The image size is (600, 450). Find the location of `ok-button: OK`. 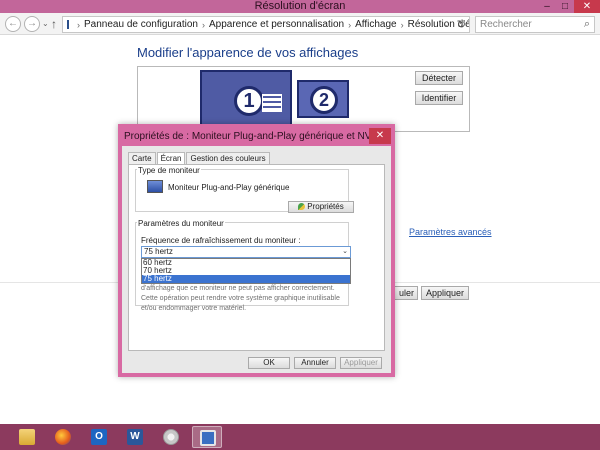

ok-button: OK is located at coordinates (269, 363).